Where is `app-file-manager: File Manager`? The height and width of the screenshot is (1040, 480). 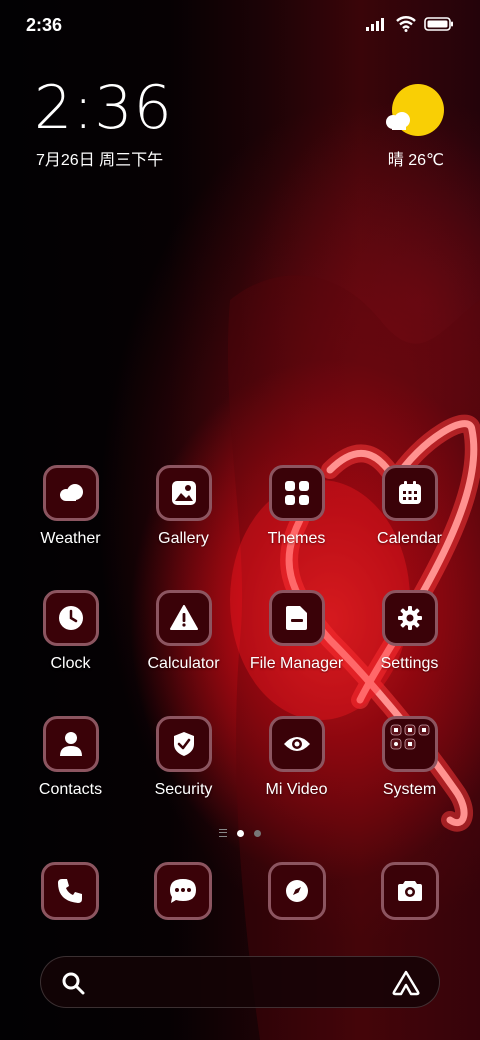
app-file-manager: File Manager is located at coordinates (296, 631).